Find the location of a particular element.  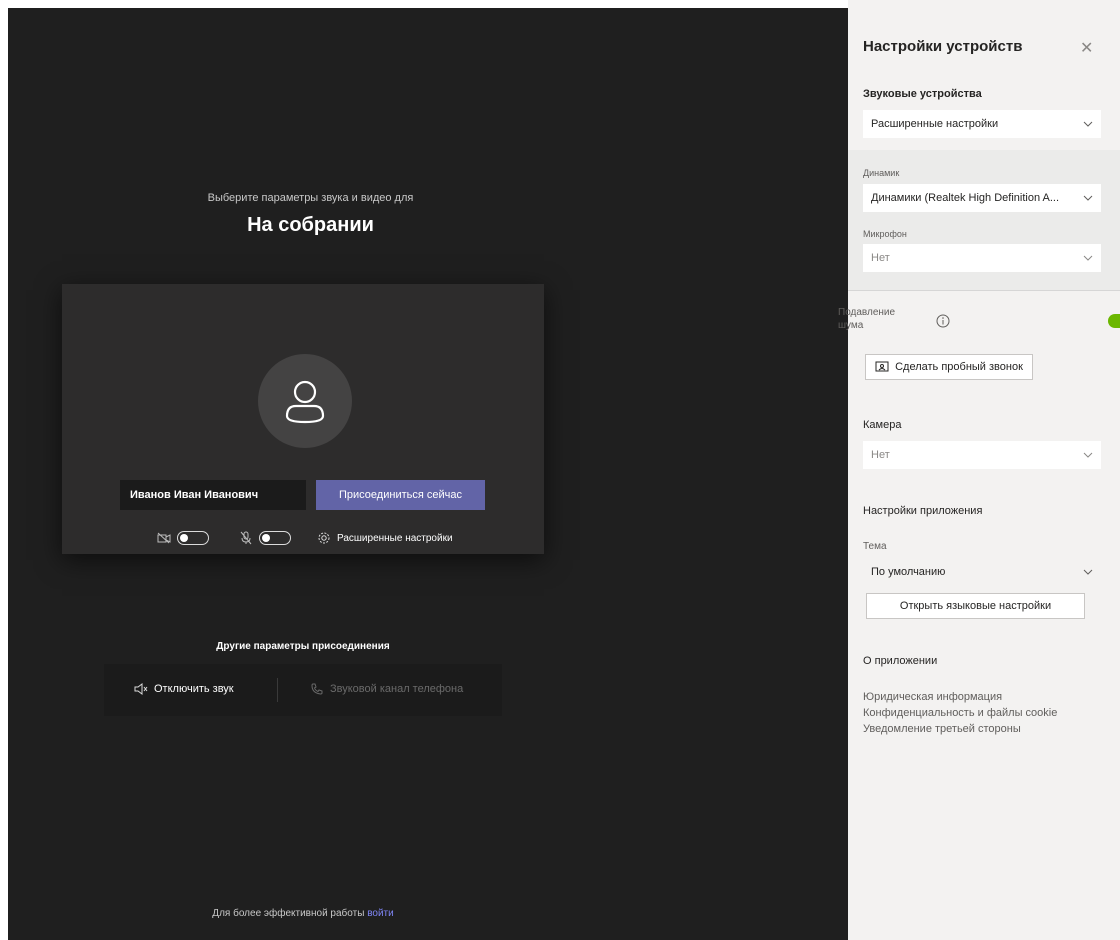

footer-text: Для более эффективной работы is located at coordinates (290, 913).